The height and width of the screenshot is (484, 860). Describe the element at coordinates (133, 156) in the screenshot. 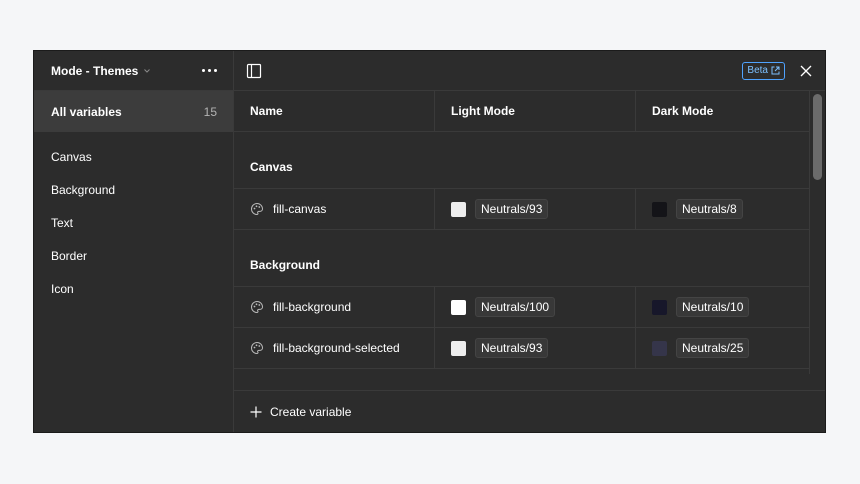

I see `sidebar-item-canvas: Canvas` at that location.